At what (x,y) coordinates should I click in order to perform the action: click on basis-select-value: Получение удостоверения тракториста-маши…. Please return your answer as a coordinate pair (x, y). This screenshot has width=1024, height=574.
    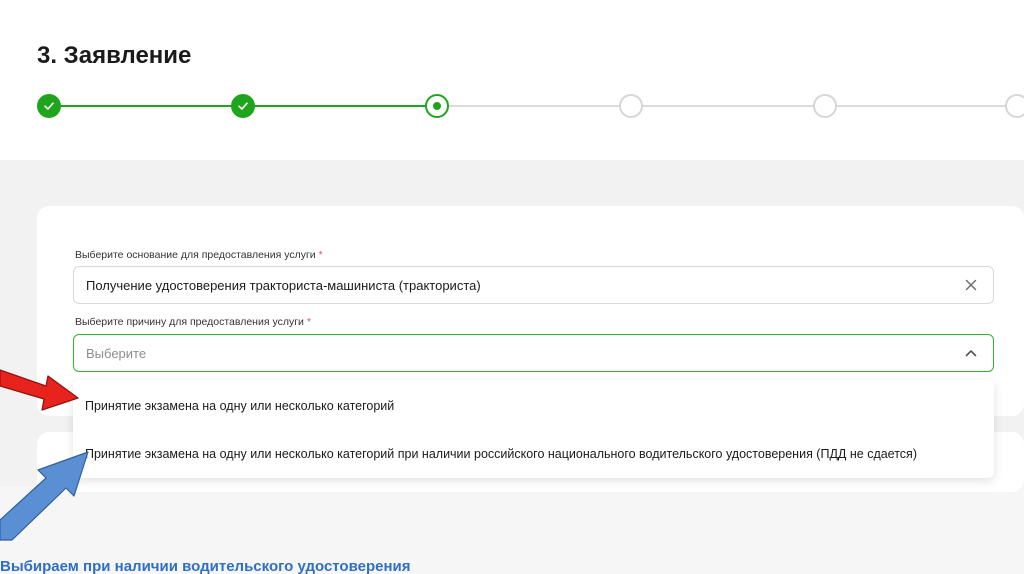
    Looking at the image, I should click on (283, 285).